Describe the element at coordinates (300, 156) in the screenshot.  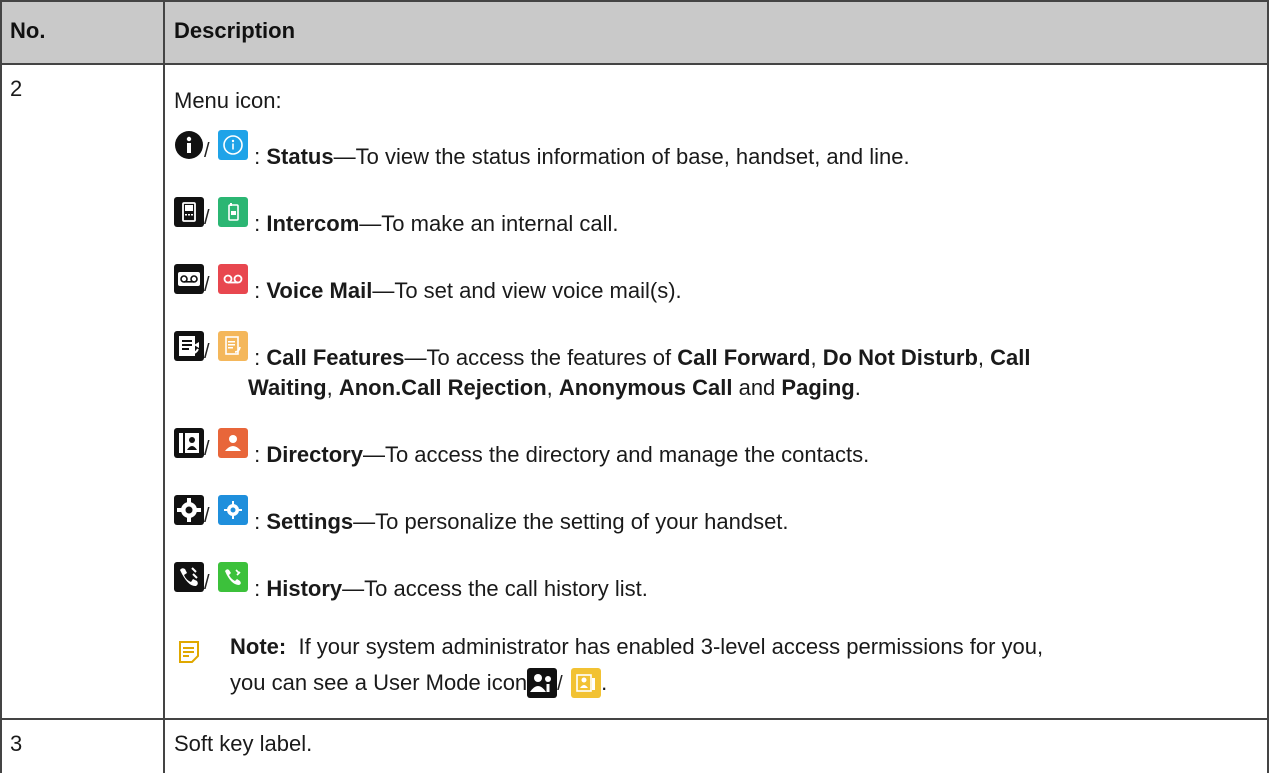
I see `status-title: Status` at that location.